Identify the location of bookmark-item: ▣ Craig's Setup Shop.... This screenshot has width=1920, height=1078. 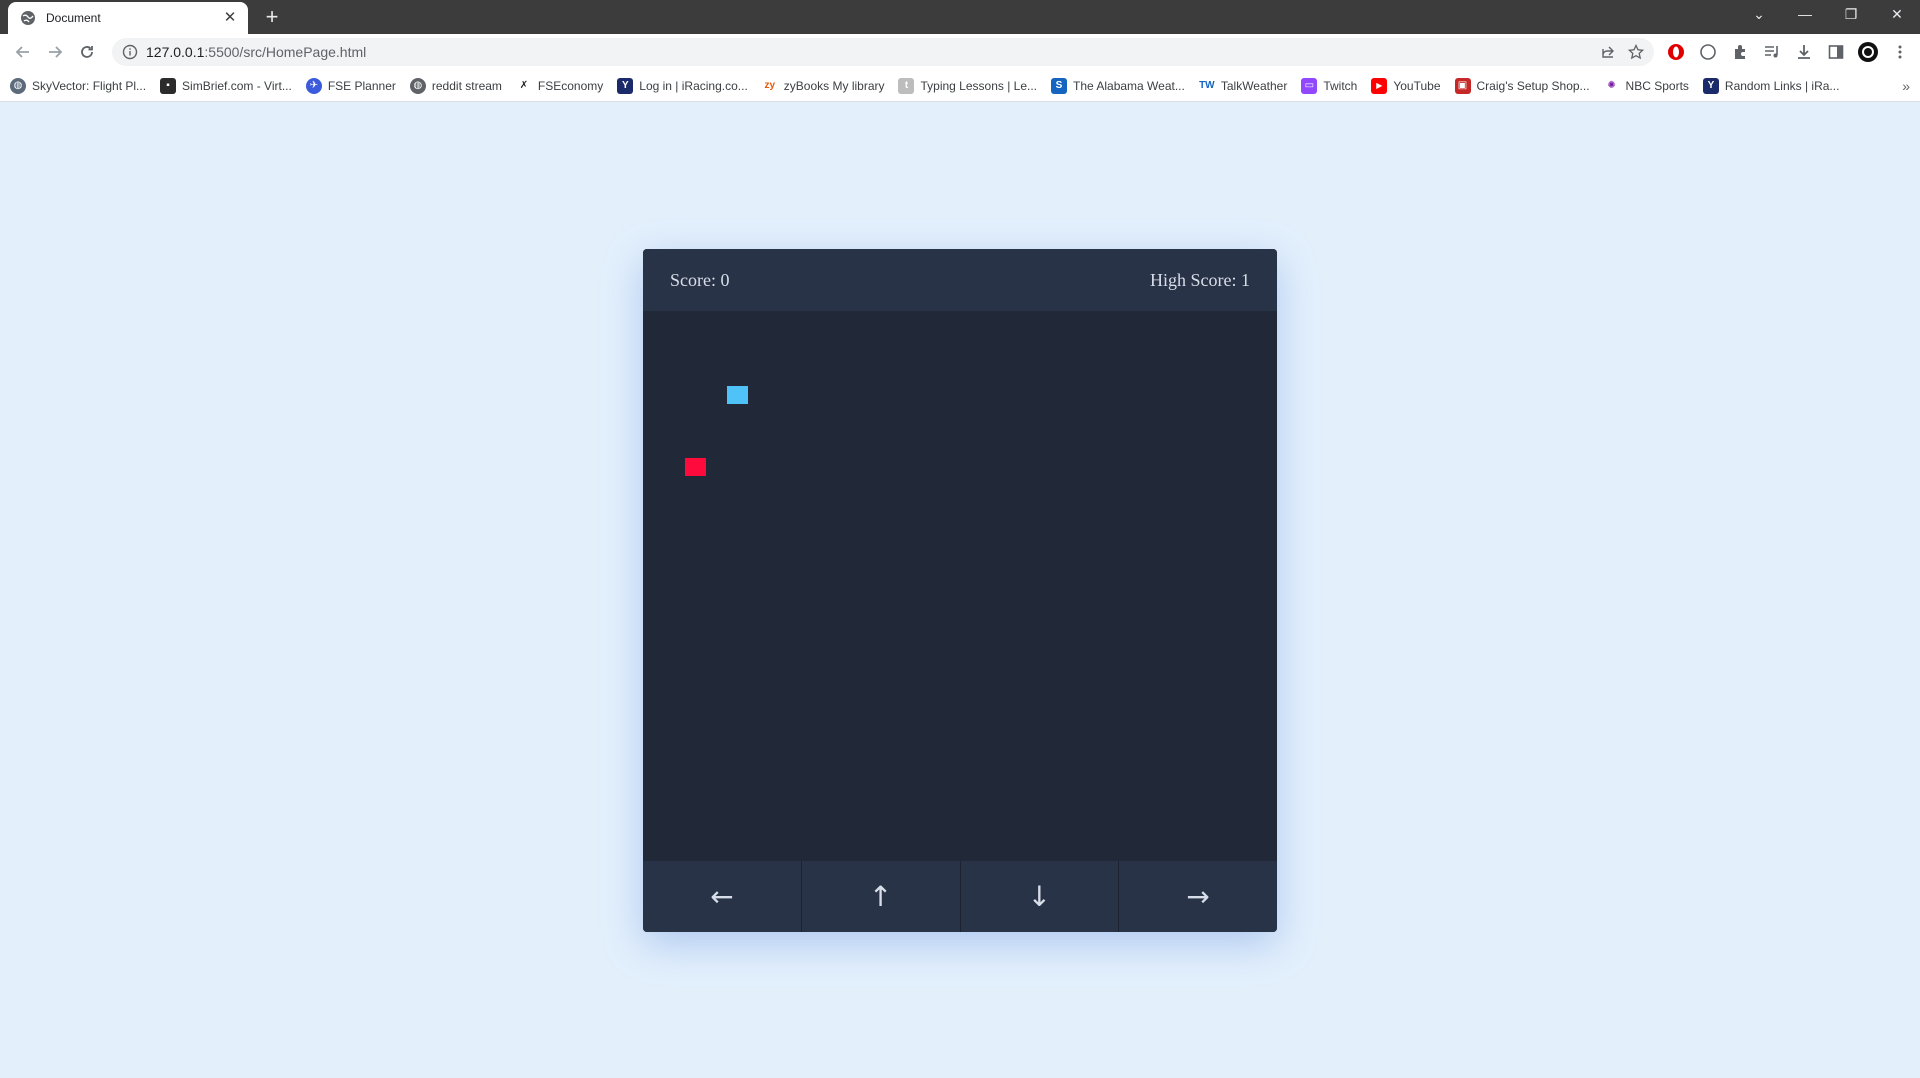
(1522, 85).